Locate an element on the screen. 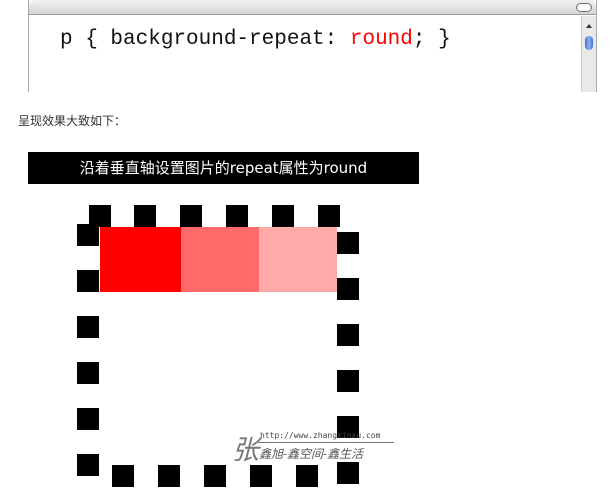 The height and width of the screenshot is (488, 611). code-prefix: p { background-repeat: is located at coordinates (205, 39).